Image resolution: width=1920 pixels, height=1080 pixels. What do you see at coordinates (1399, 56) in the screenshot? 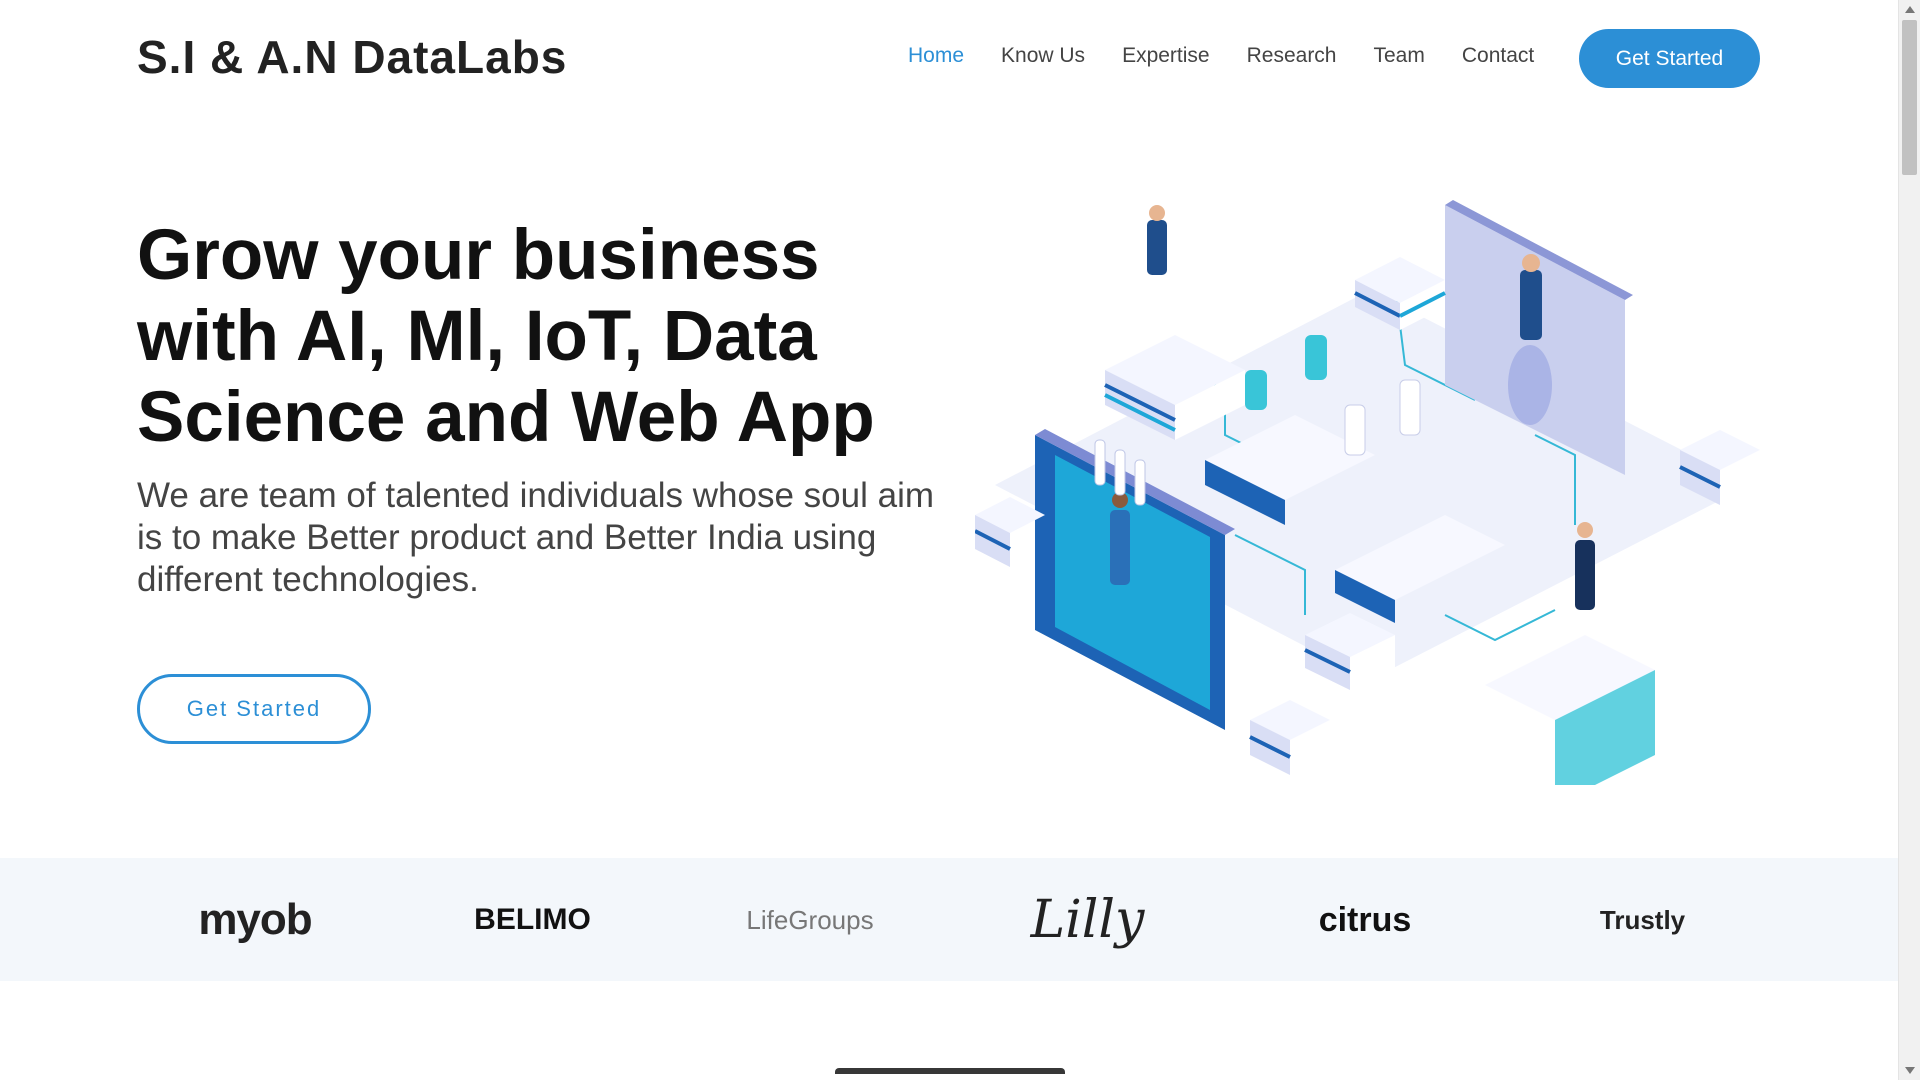
I see `nav-team: Team` at bounding box center [1399, 56].